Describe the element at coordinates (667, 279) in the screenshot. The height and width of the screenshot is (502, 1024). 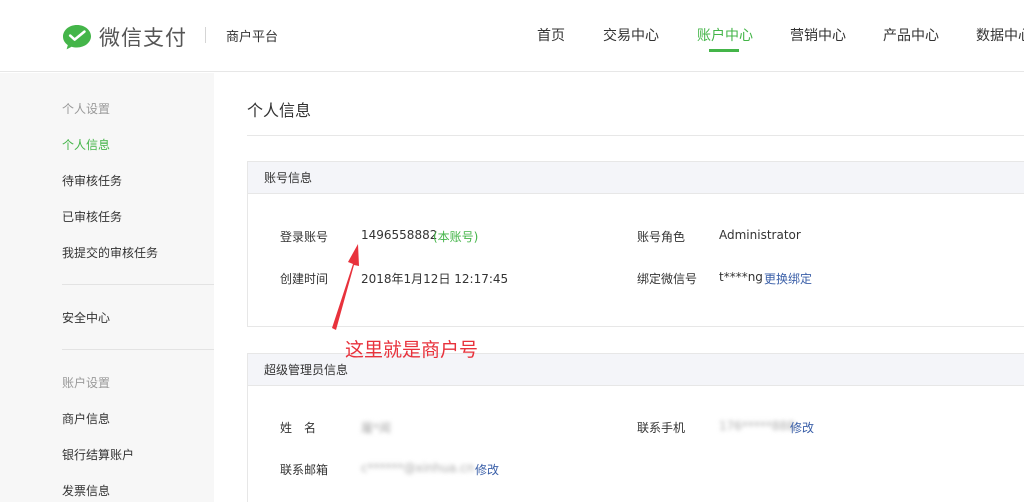
I see `bound-wechat-label: 绑定微信号` at that location.